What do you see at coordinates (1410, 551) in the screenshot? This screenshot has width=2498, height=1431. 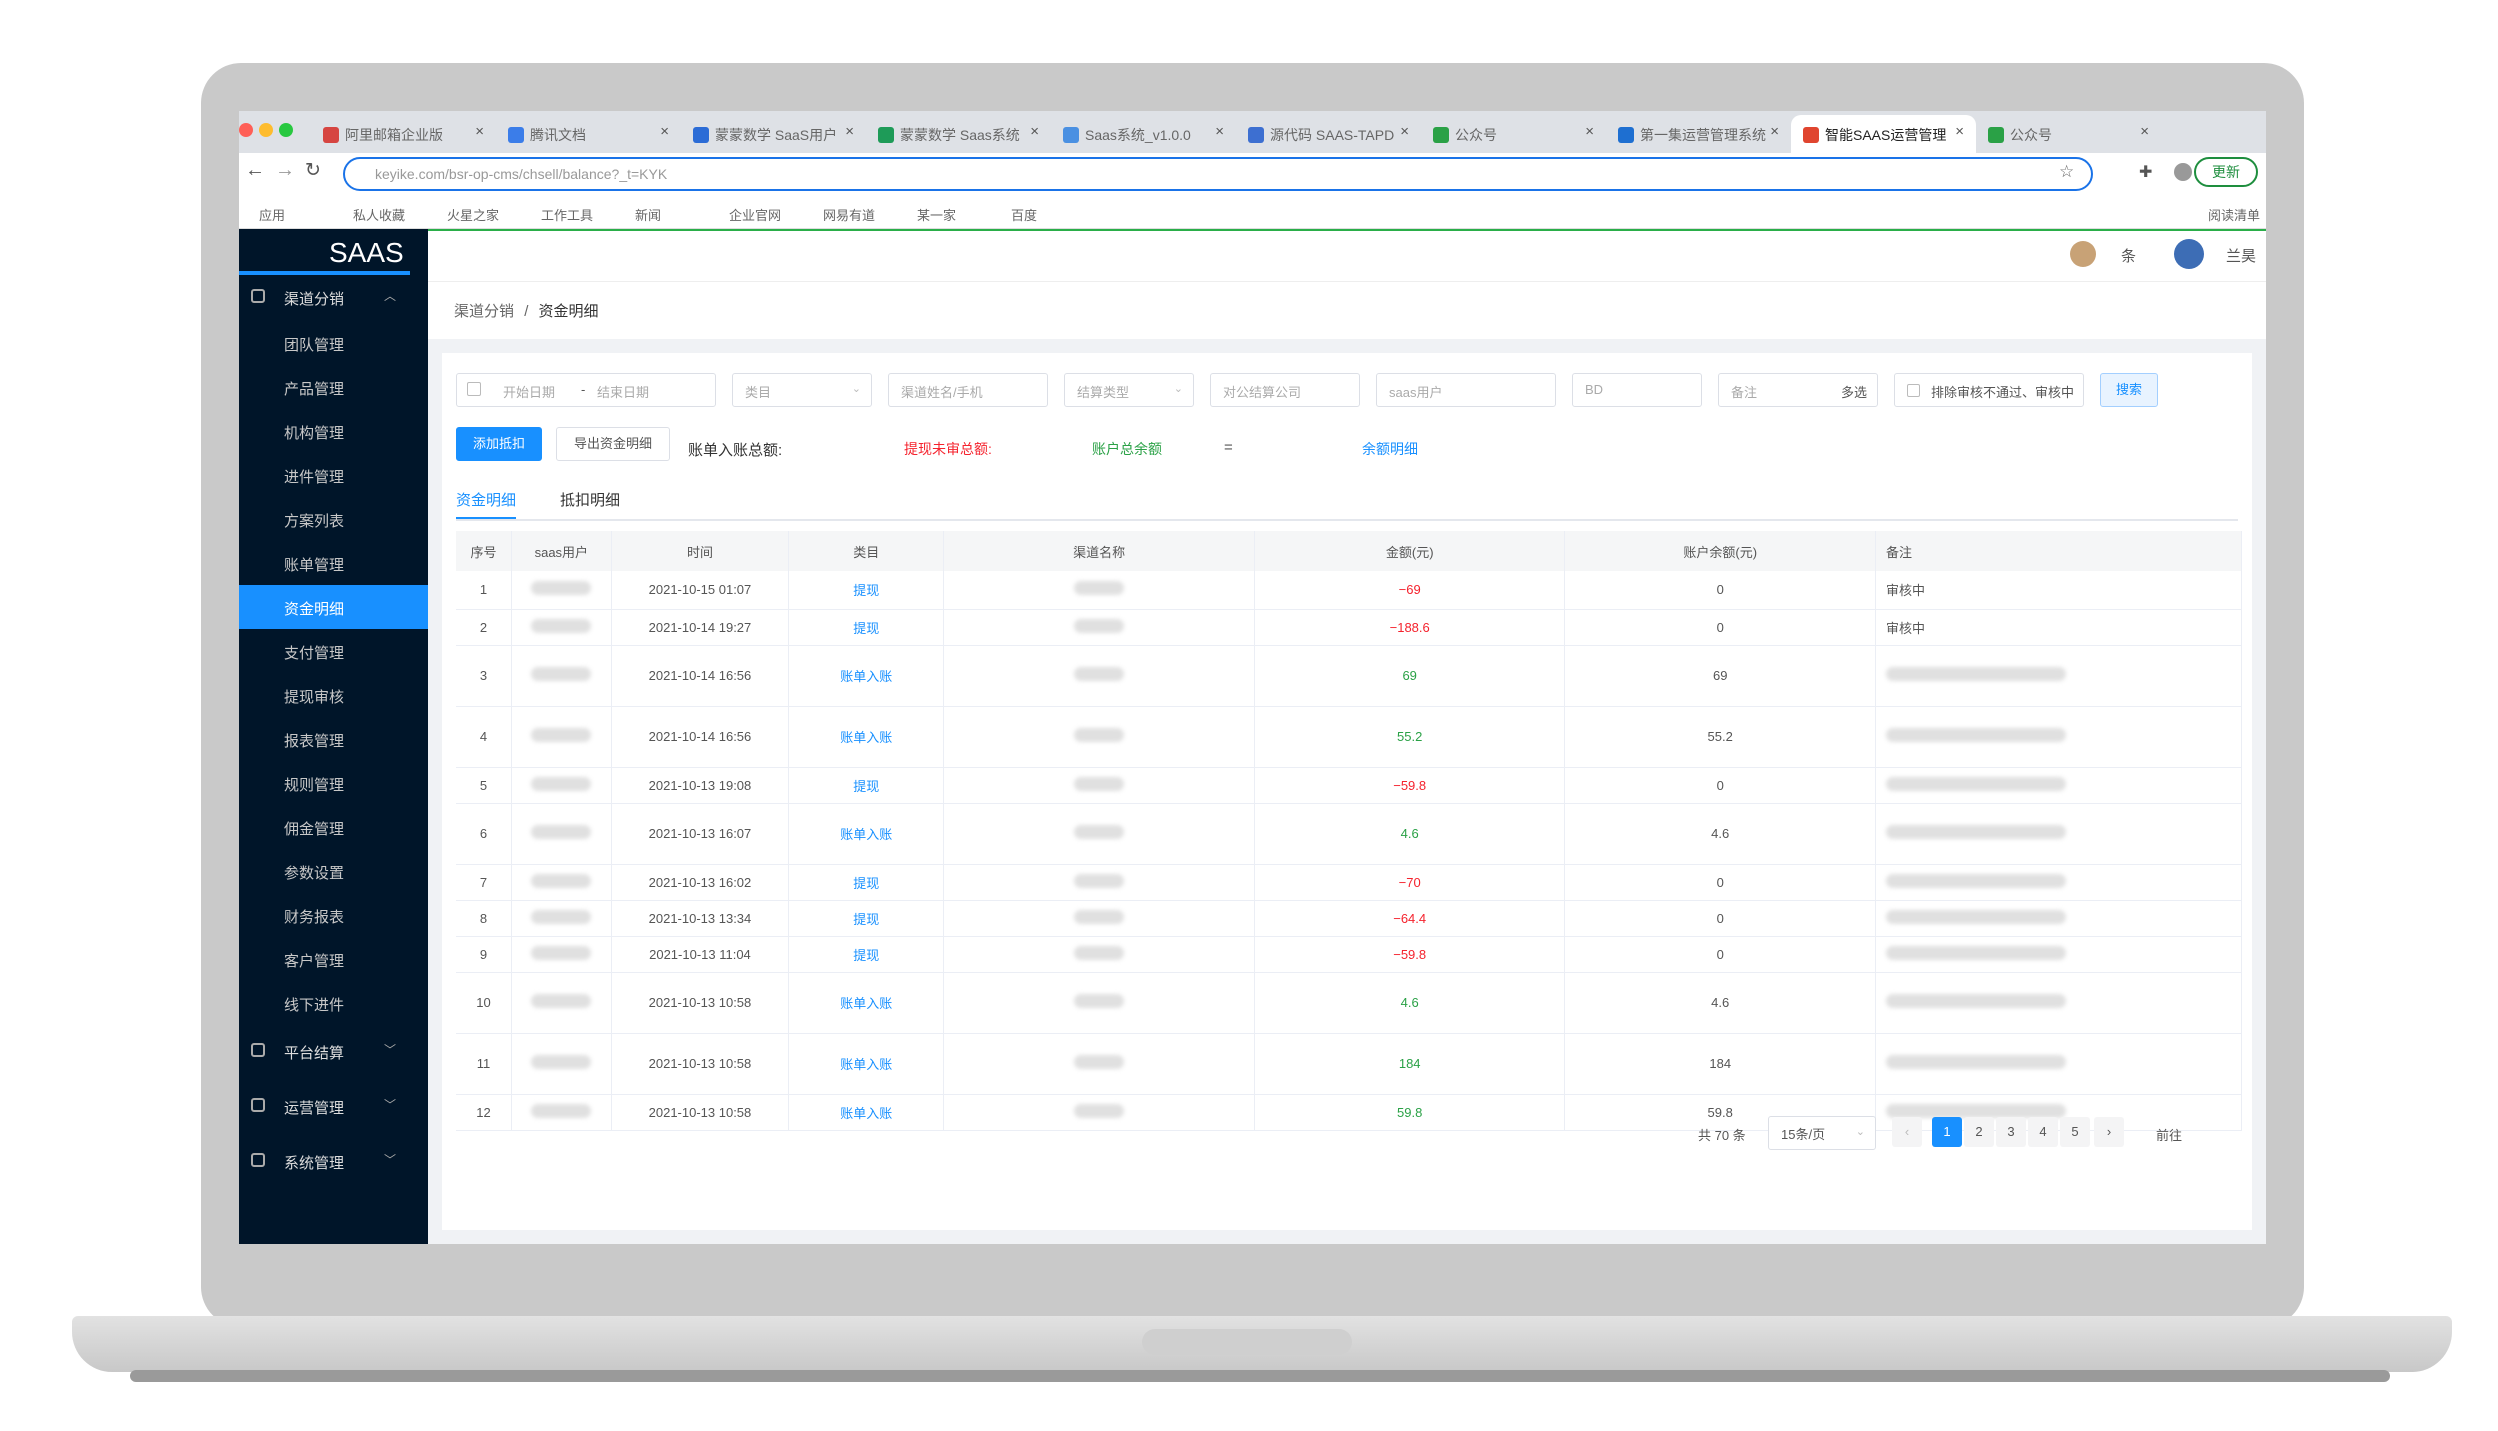 I see `column-header: 金额(元)` at bounding box center [1410, 551].